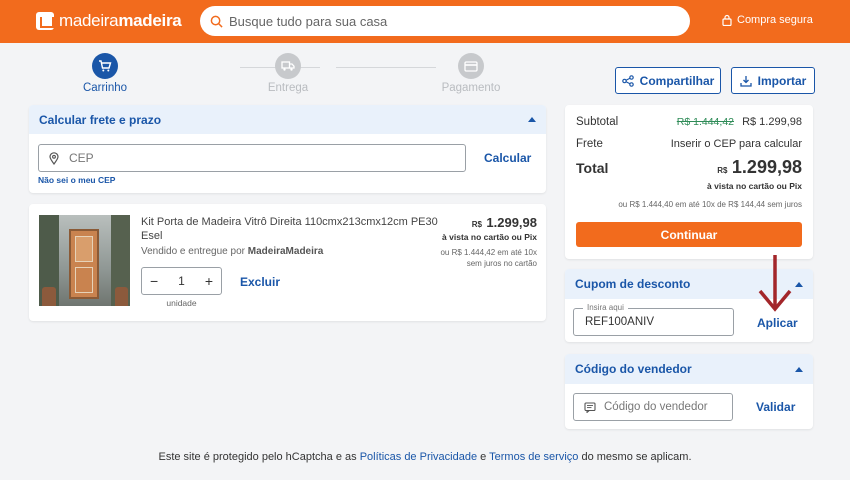 This screenshot has height=480, width=850. What do you see at coordinates (150, 20) in the screenshot?
I see `logo-text-part2: madeira` at bounding box center [150, 20].